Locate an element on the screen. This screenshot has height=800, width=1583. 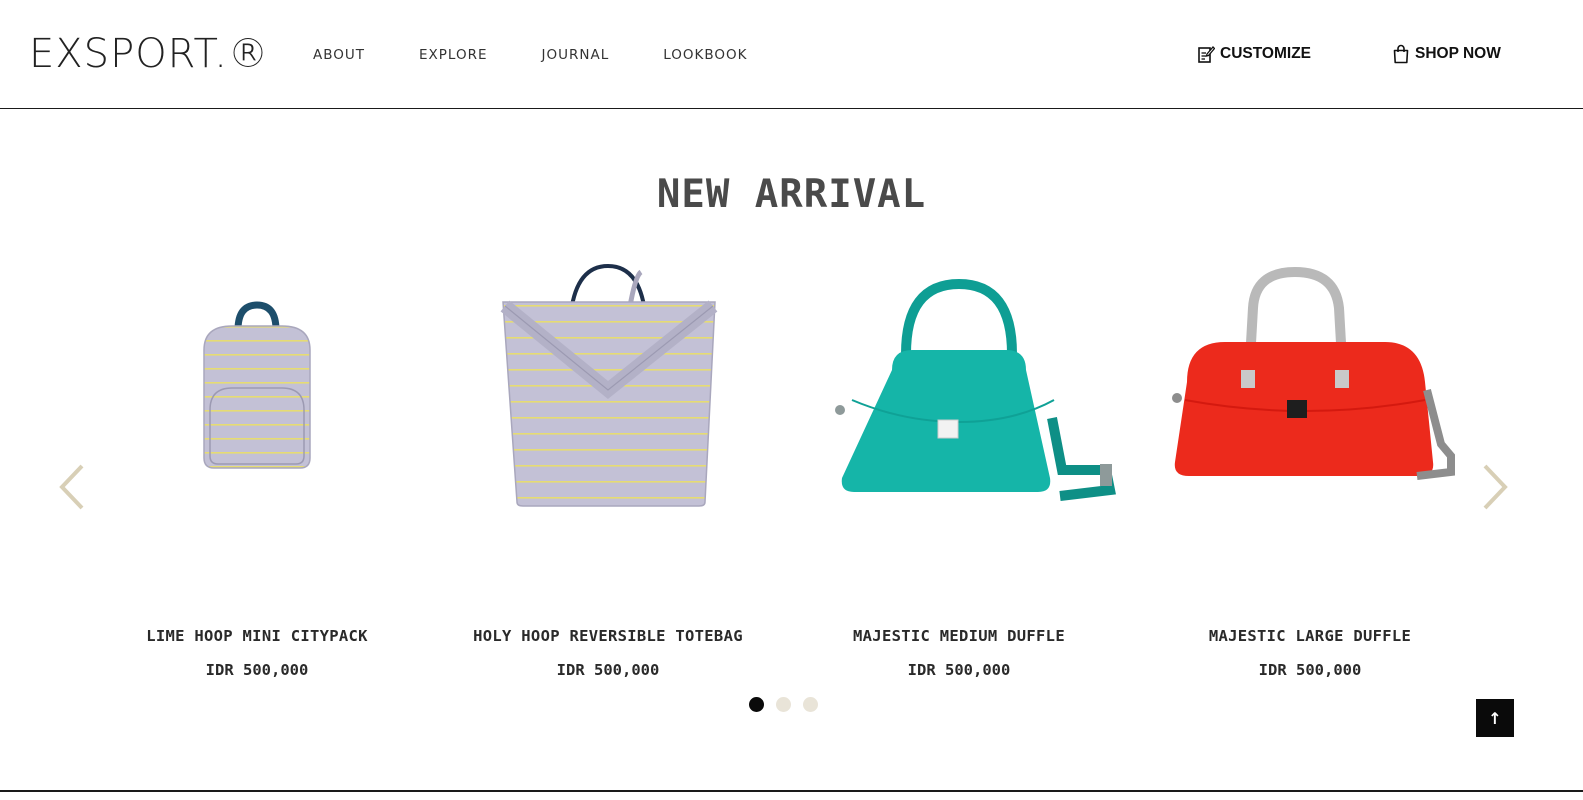
shop-now-label: SHOP NOW is located at coordinates (1458, 53).